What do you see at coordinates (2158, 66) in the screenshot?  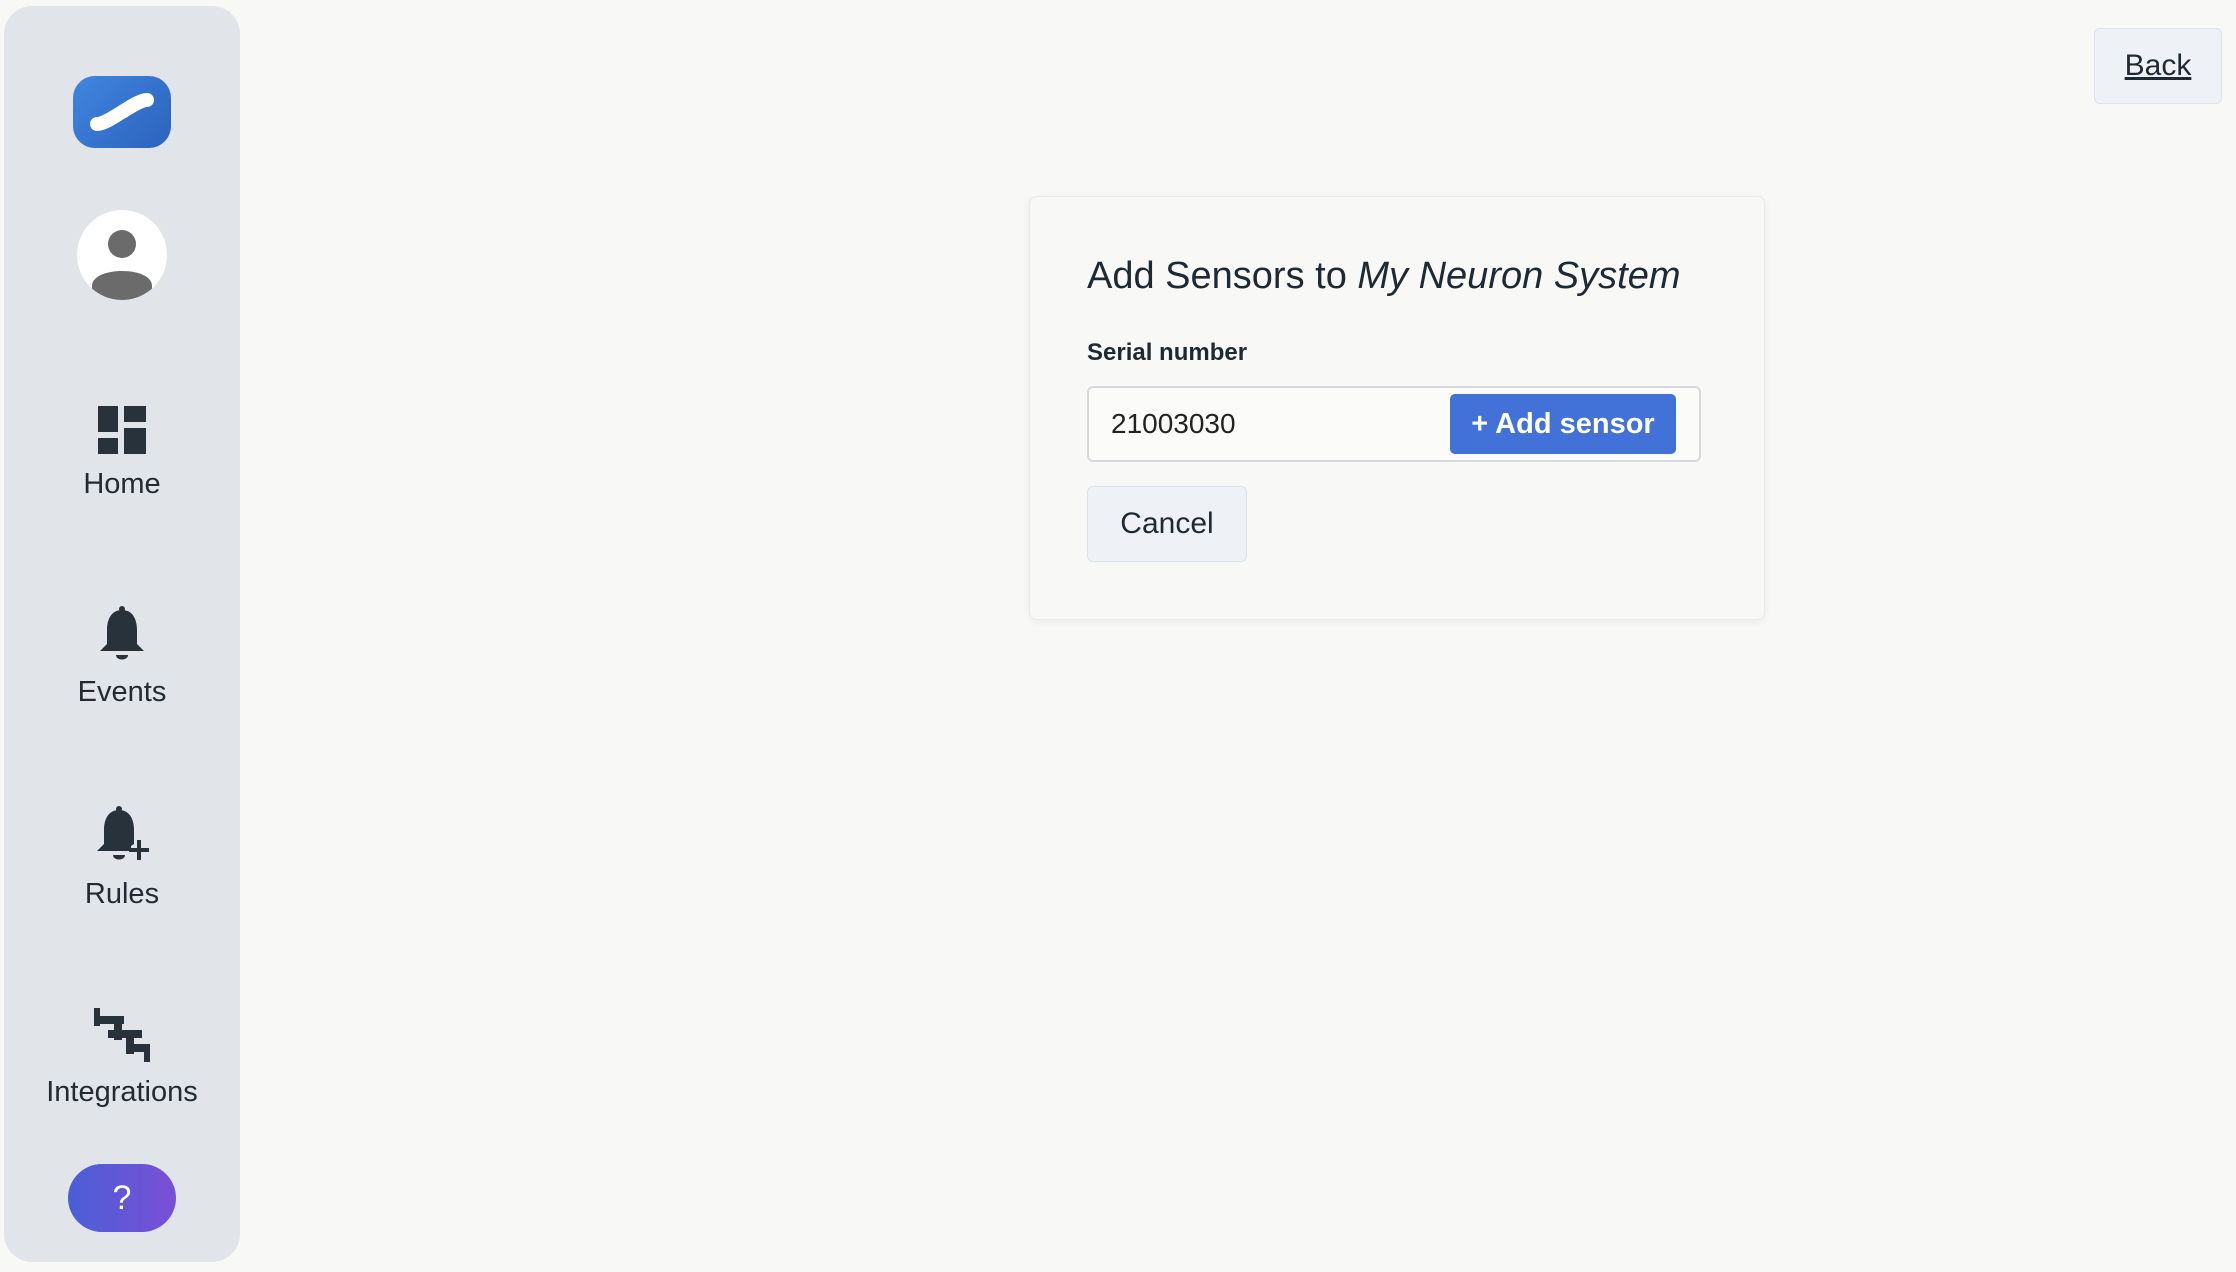 I see `back-button: Back` at bounding box center [2158, 66].